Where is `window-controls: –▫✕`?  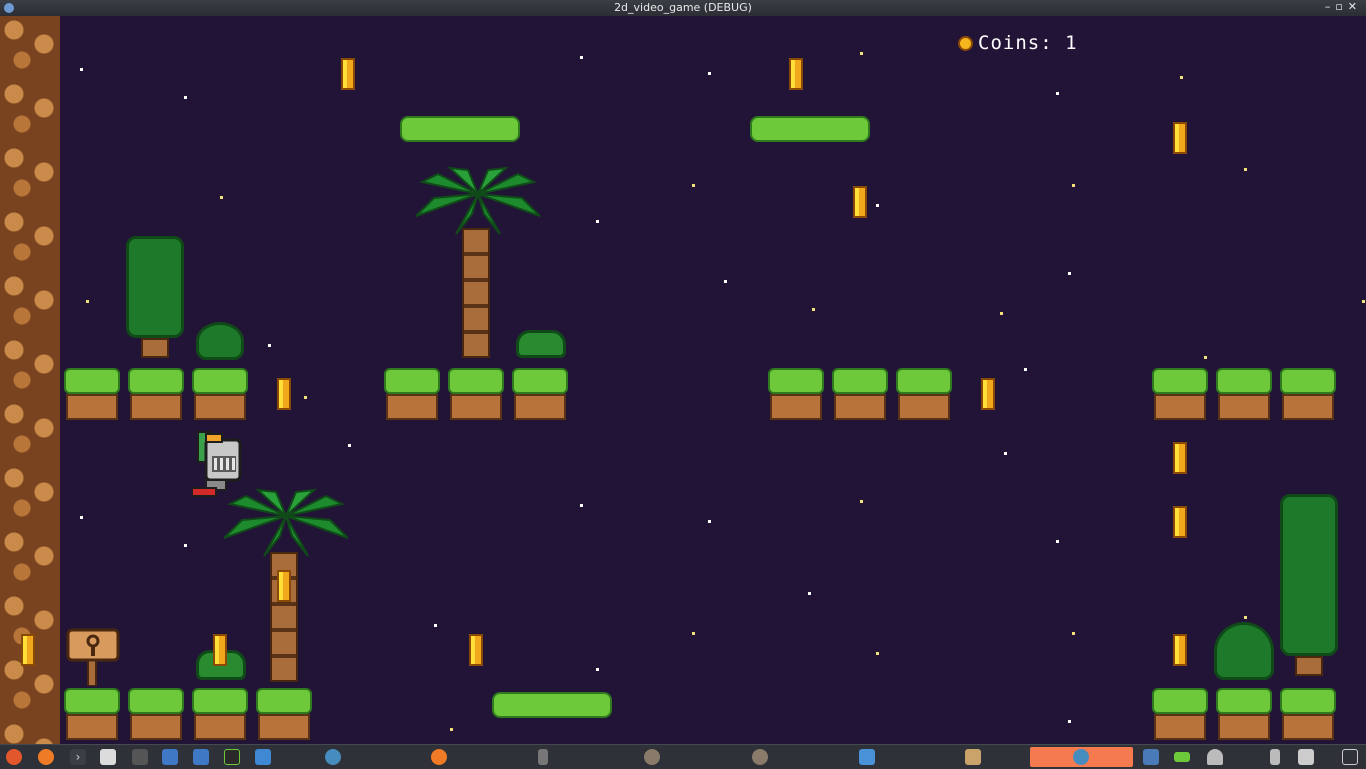 window-controls: –▫✕ is located at coordinates (1343, 6).